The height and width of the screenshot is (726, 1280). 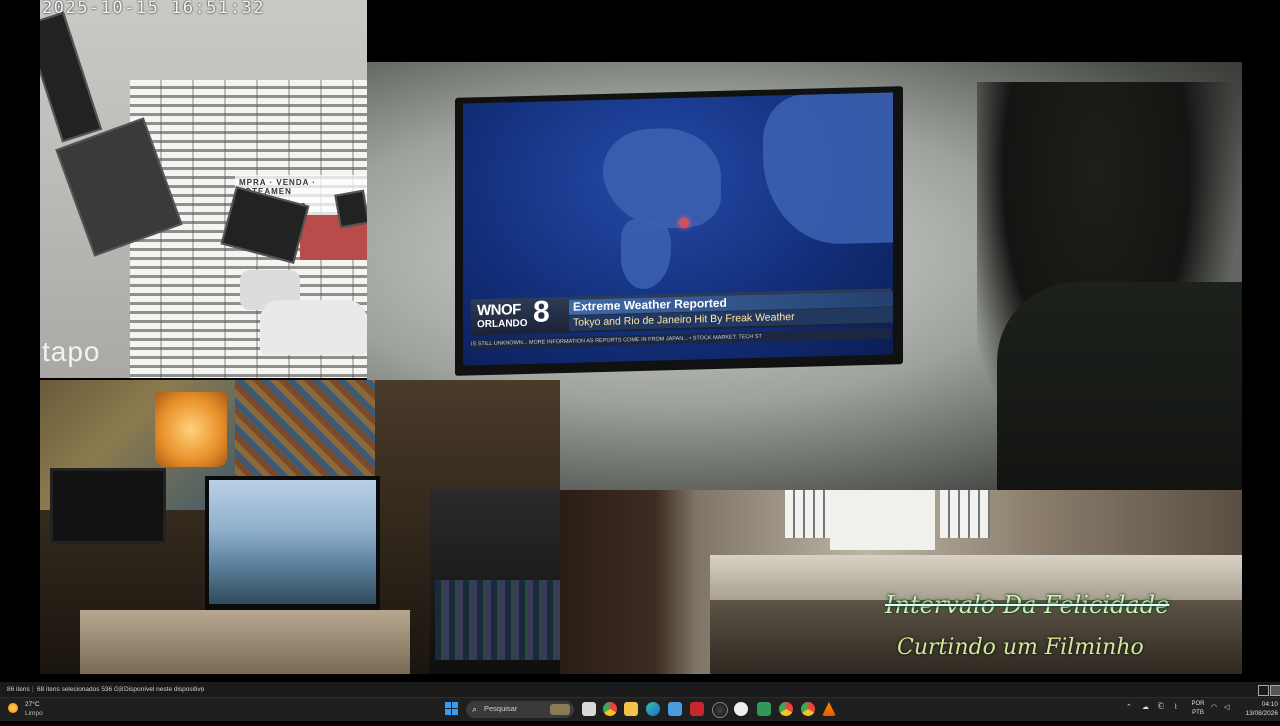 I want to click on forest-wallpaper, so click(x=292, y=542).